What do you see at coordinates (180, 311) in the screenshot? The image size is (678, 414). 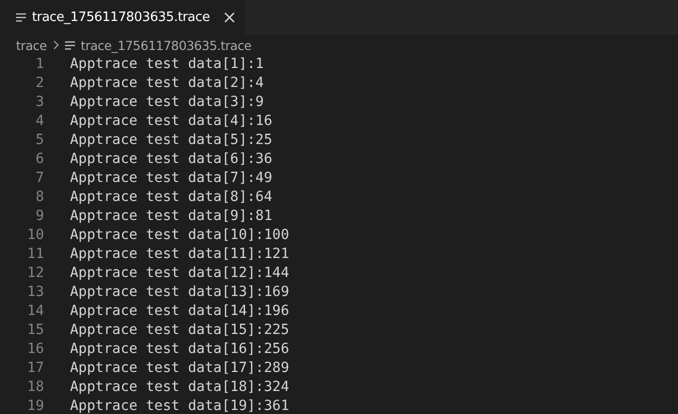 I see `code-line: Apptrace test data[14]:196` at bounding box center [180, 311].